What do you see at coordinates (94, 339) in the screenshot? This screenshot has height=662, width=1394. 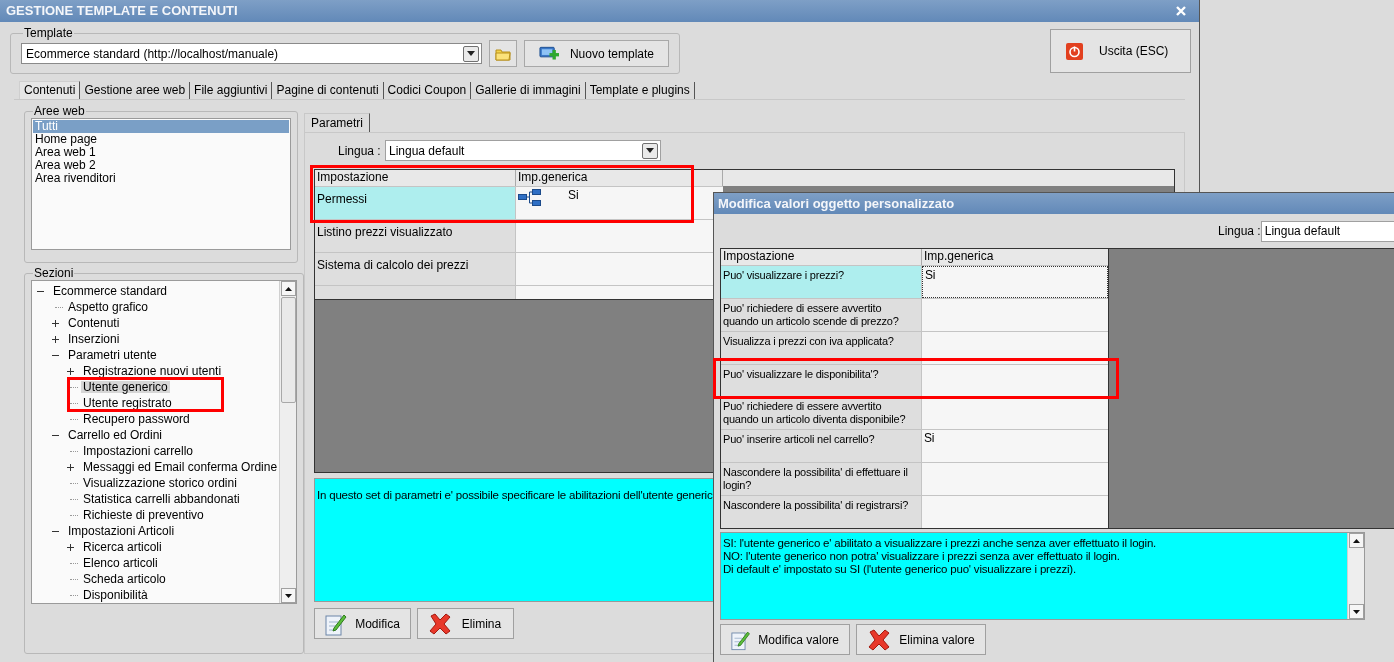 I see `tree-item: Inserzioni` at bounding box center [94, 339].